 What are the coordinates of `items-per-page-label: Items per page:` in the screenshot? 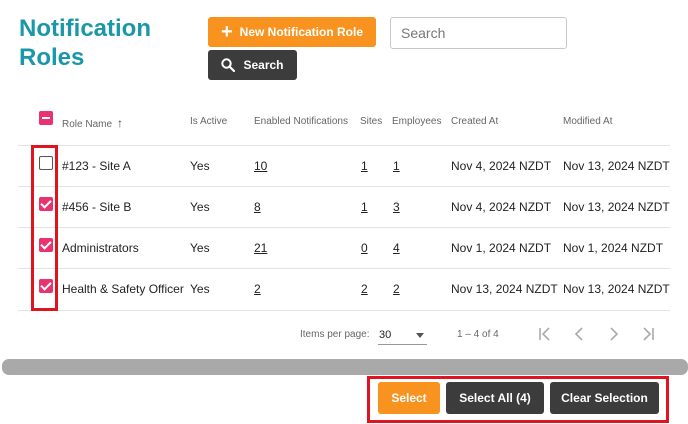 It's located at (335, 334).